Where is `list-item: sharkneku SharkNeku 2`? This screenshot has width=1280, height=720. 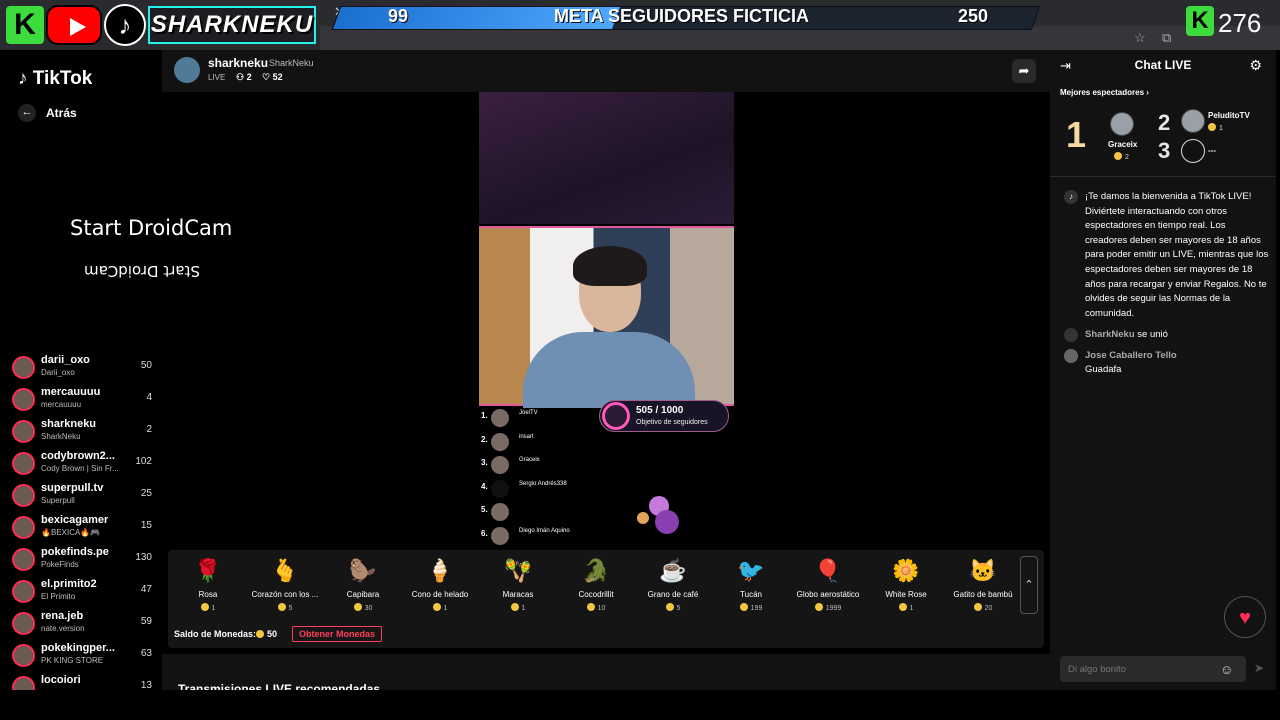
list-item: sharkneku SharkNeku 2 is located at coordinates (81, 432).